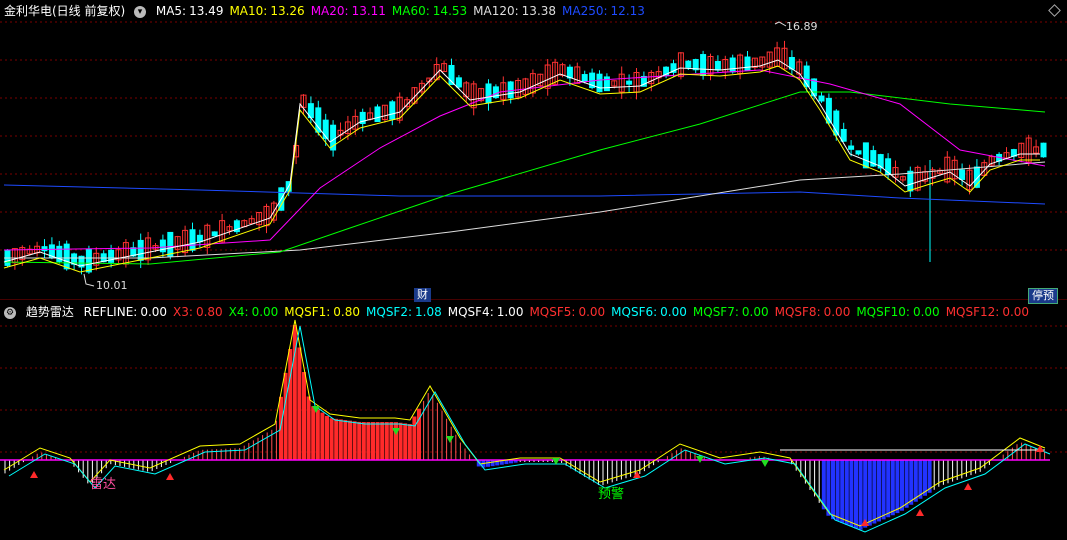 The image size is (1067, 540). What do you see at coordinates (89, 280) in the screenshot?
I see `low-leader` at bounding box center [89, 280].